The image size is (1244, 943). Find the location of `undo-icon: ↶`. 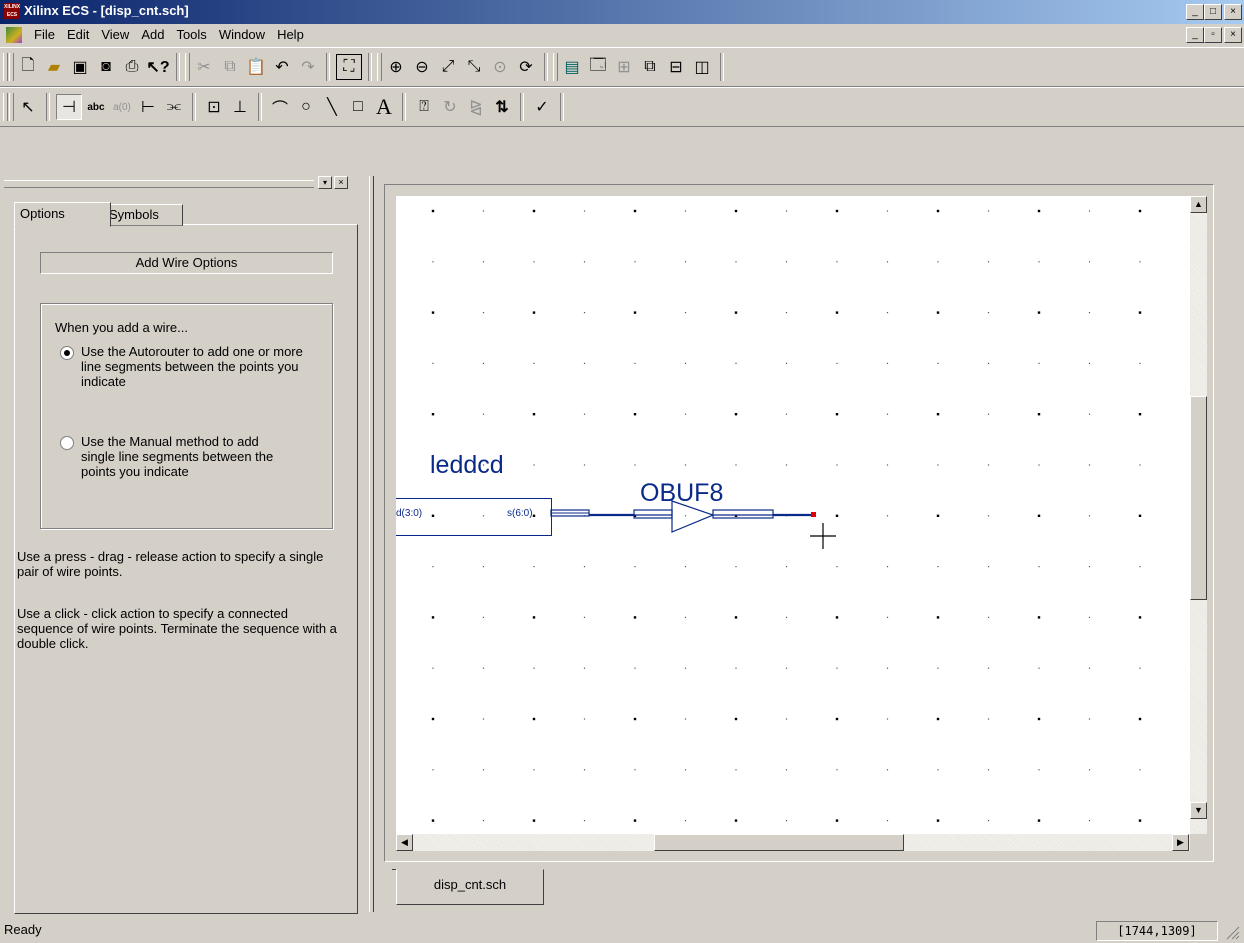

undo-icon: ↶ is located at coordinates (282, 67).